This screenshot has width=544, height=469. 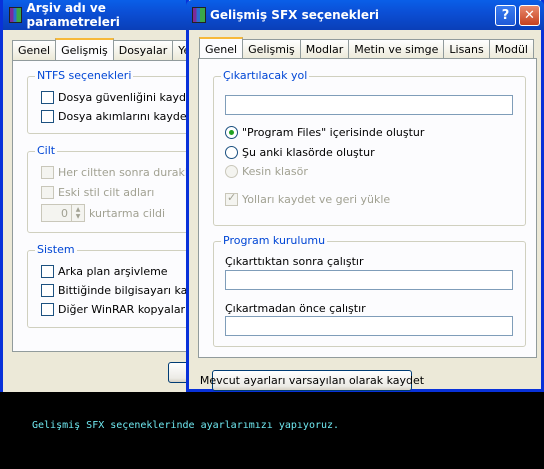 What do you see at coordinates (63, 213) in the screenshot?
I see `recovery-volume-spinner: 0 ▲ ▼` at bounding box center [63, 213].